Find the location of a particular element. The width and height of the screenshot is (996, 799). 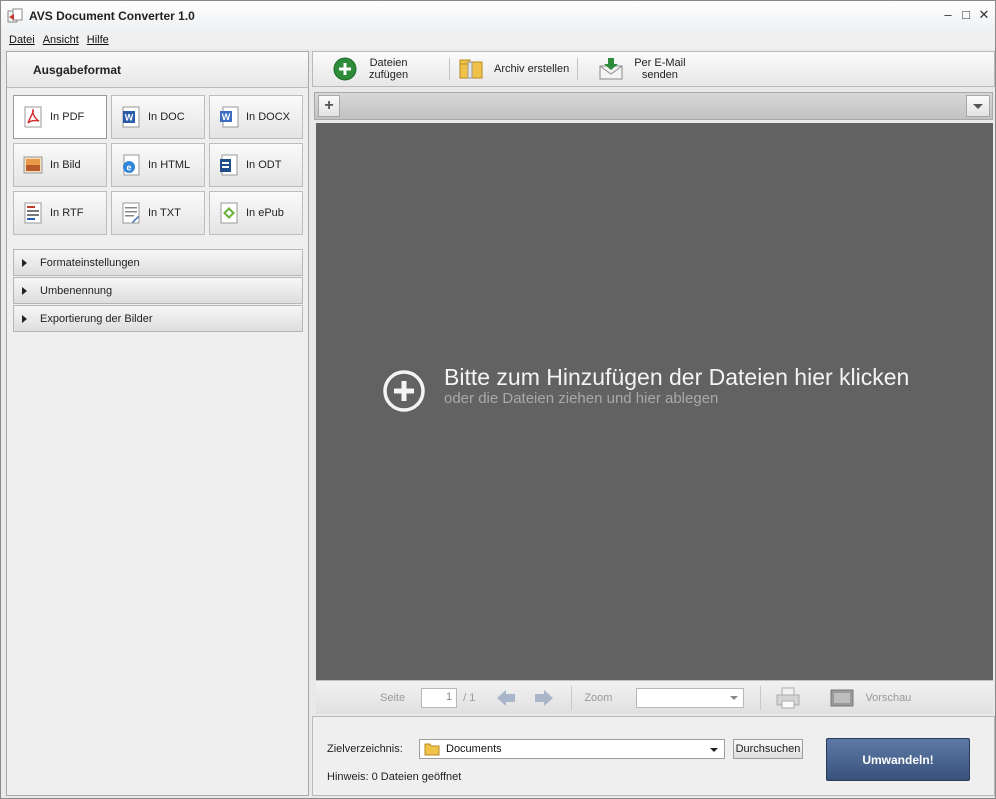

status-hint: Hinweis: 0 Dateien geöffnet is located at coordinates (394, 777).